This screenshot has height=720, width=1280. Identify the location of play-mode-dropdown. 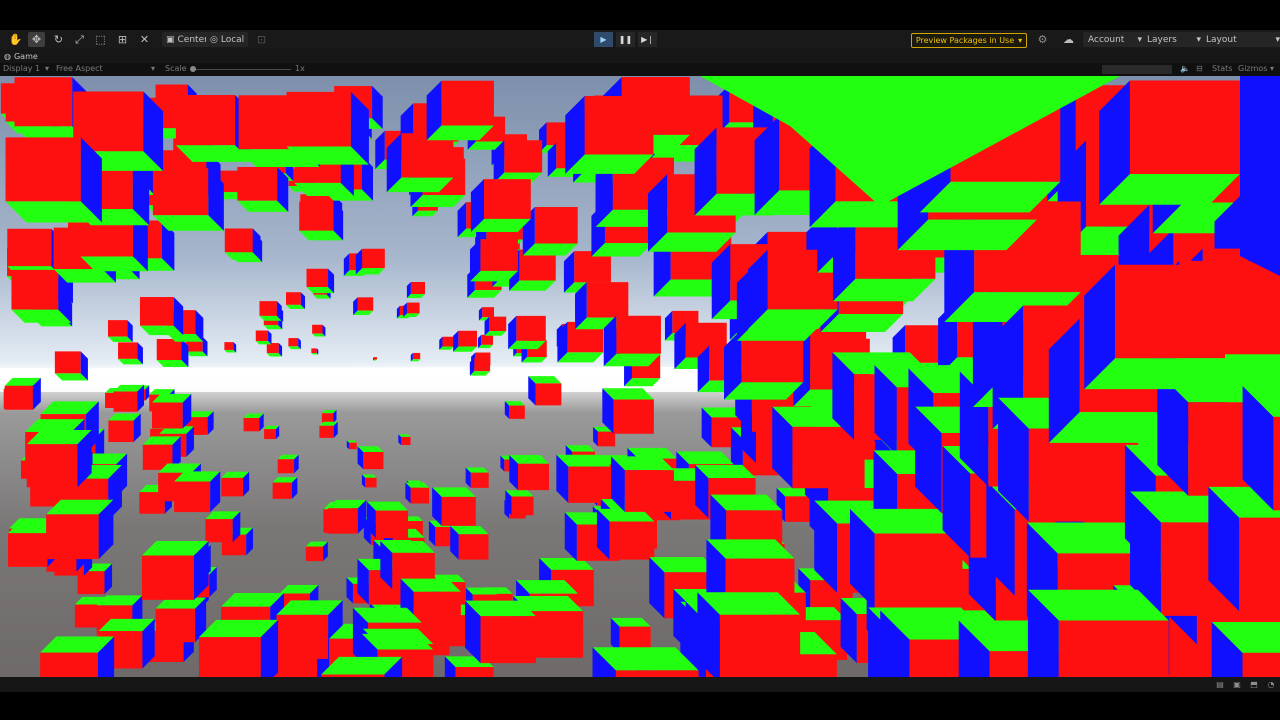
(1137, 69).